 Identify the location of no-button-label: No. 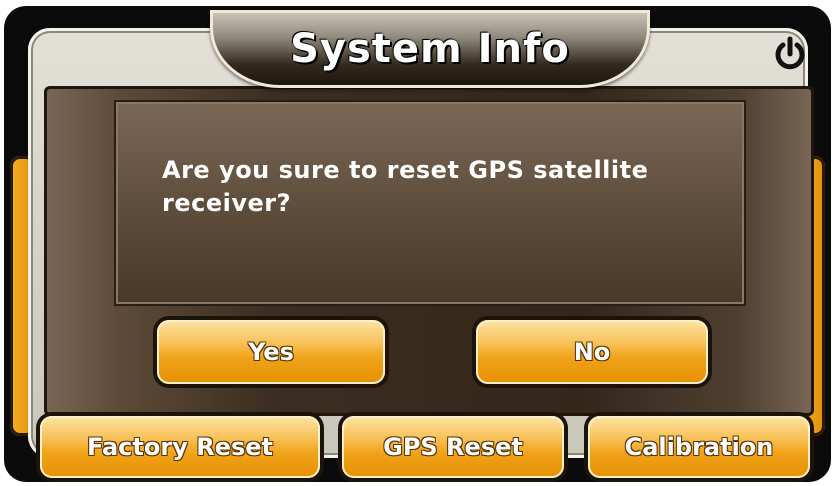
(592, 352).